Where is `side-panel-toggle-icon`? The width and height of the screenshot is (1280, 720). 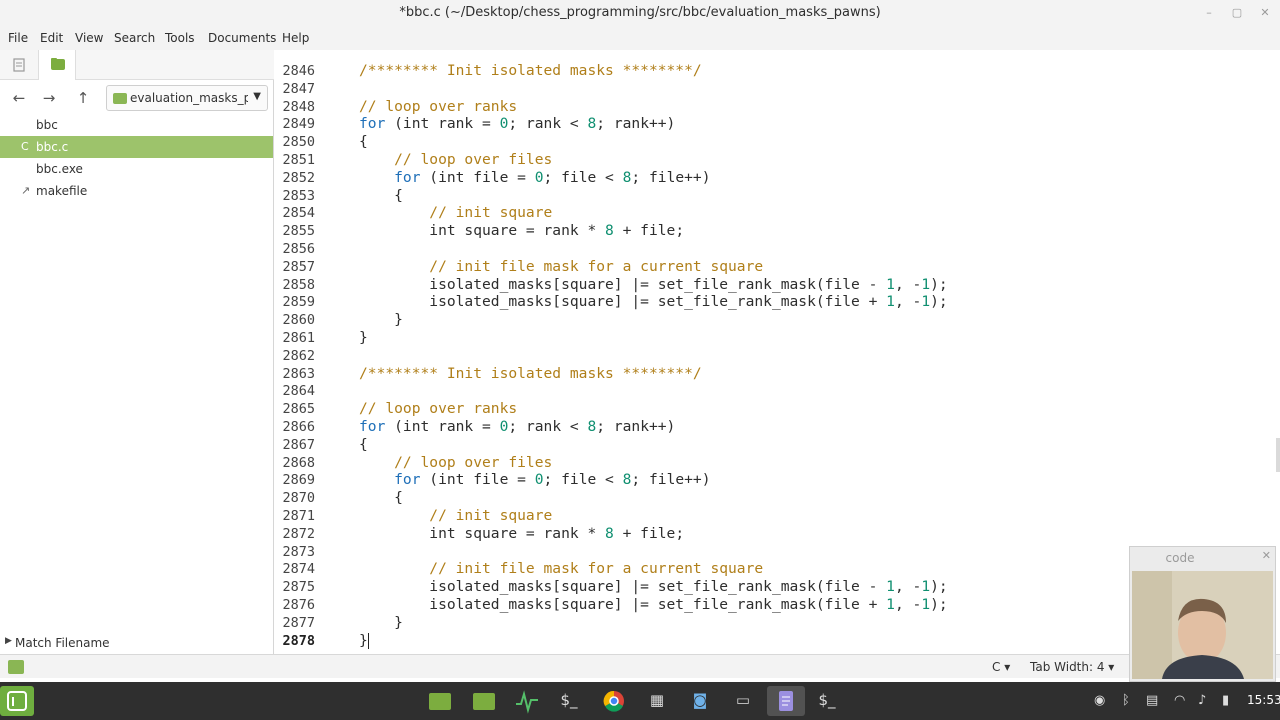
side-panel-toggle-icon is located at coordinates (16, 667).